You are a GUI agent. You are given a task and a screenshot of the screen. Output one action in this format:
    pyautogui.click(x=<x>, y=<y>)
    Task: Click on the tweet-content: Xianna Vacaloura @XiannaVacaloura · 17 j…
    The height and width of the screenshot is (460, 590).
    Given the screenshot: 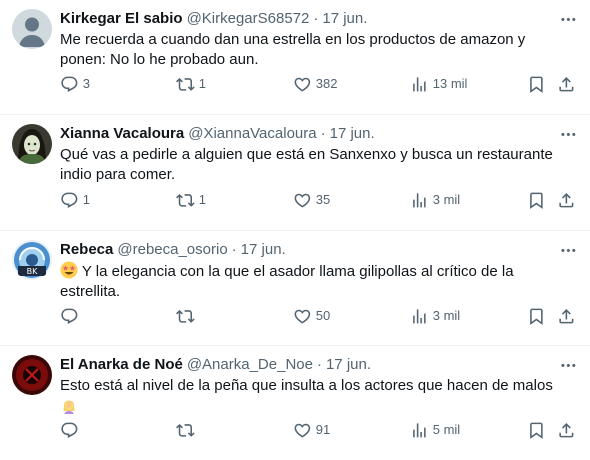 What is the action you would take?
    pyautogui.click(x=319, y=154)
    